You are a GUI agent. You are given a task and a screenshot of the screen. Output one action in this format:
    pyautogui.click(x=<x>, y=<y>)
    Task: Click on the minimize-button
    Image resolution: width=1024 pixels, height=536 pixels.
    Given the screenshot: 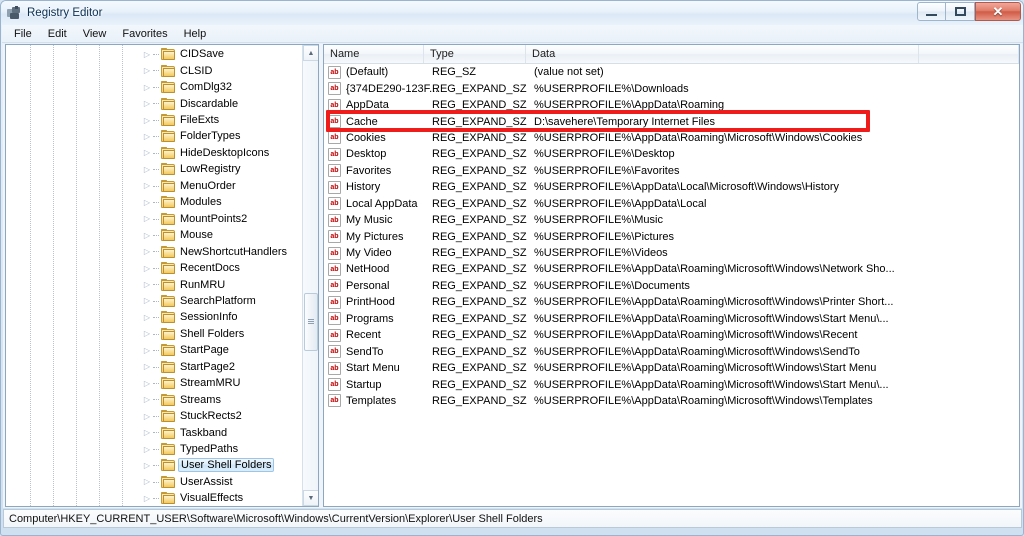 What is the action you would take?
    pyautogui.click(x=931, y=11)
    